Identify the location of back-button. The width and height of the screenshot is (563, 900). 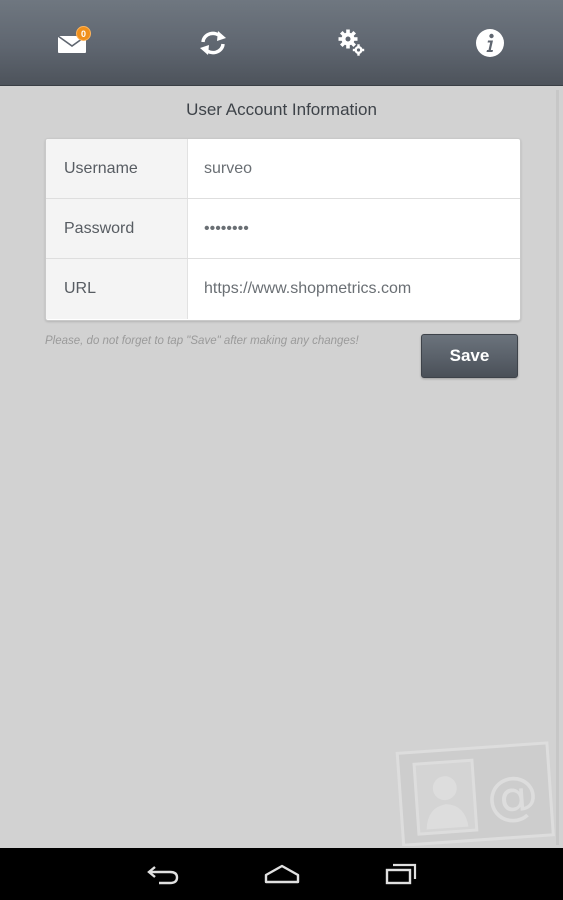
(163, 874).